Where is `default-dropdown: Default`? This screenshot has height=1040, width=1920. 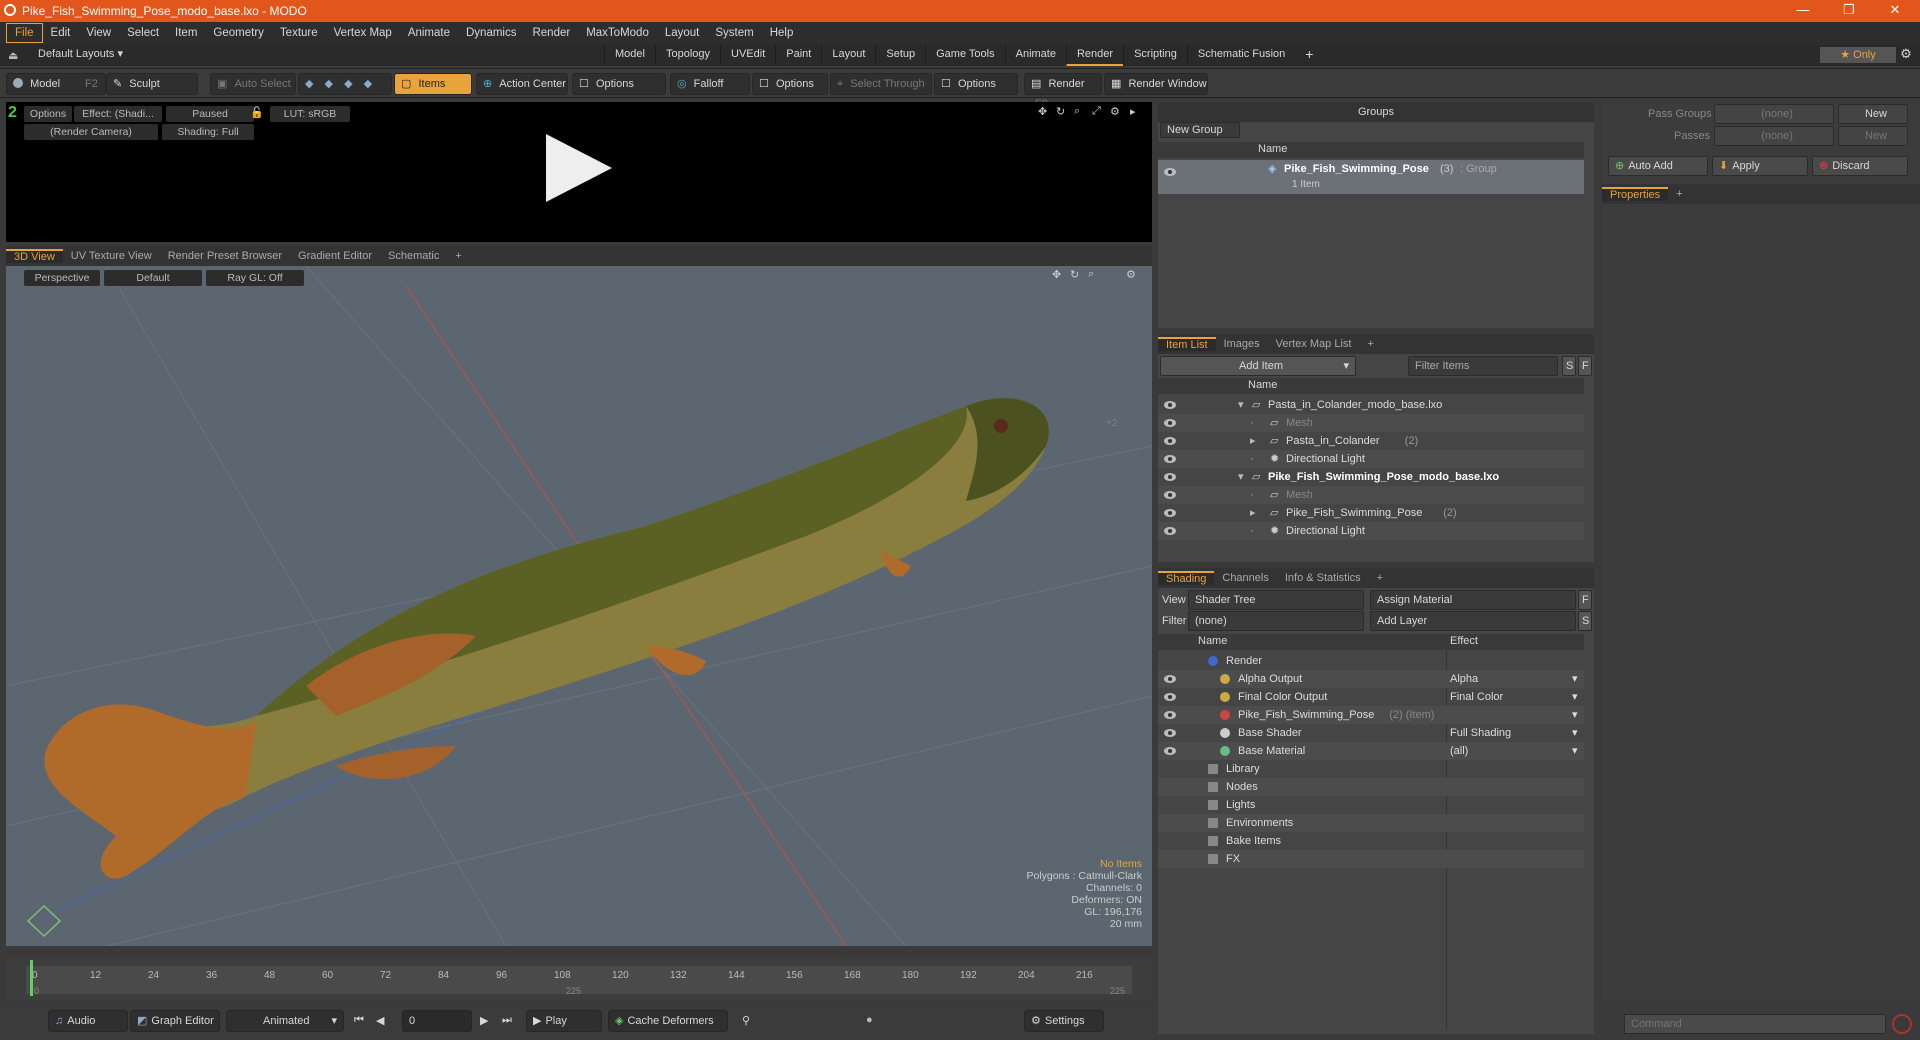 default-dropdown: Default is located at coordinates (153, 278).